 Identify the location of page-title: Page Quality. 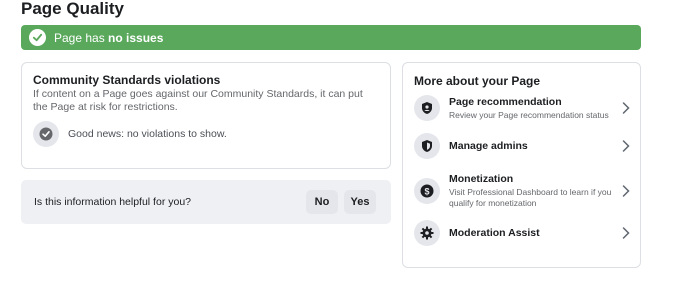
(72, 9).